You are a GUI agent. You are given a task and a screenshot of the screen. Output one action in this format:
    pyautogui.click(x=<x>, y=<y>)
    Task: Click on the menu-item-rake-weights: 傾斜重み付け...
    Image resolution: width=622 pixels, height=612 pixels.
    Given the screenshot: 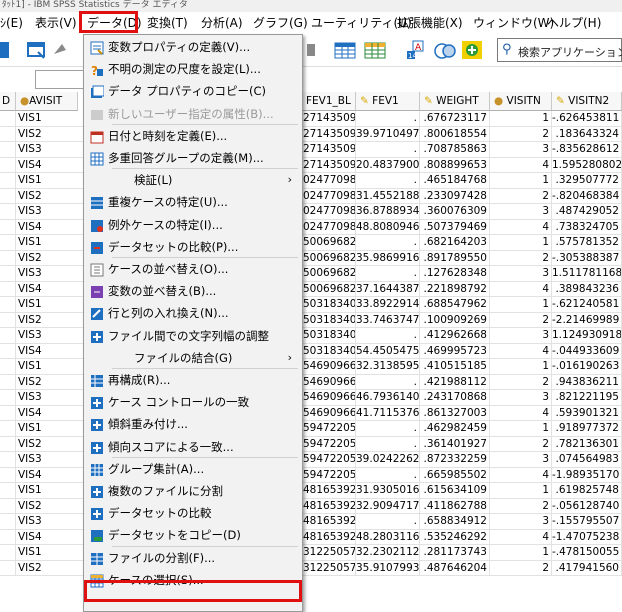 What is the action you would take?
    pyautogui.click(x=193, y=424)
    